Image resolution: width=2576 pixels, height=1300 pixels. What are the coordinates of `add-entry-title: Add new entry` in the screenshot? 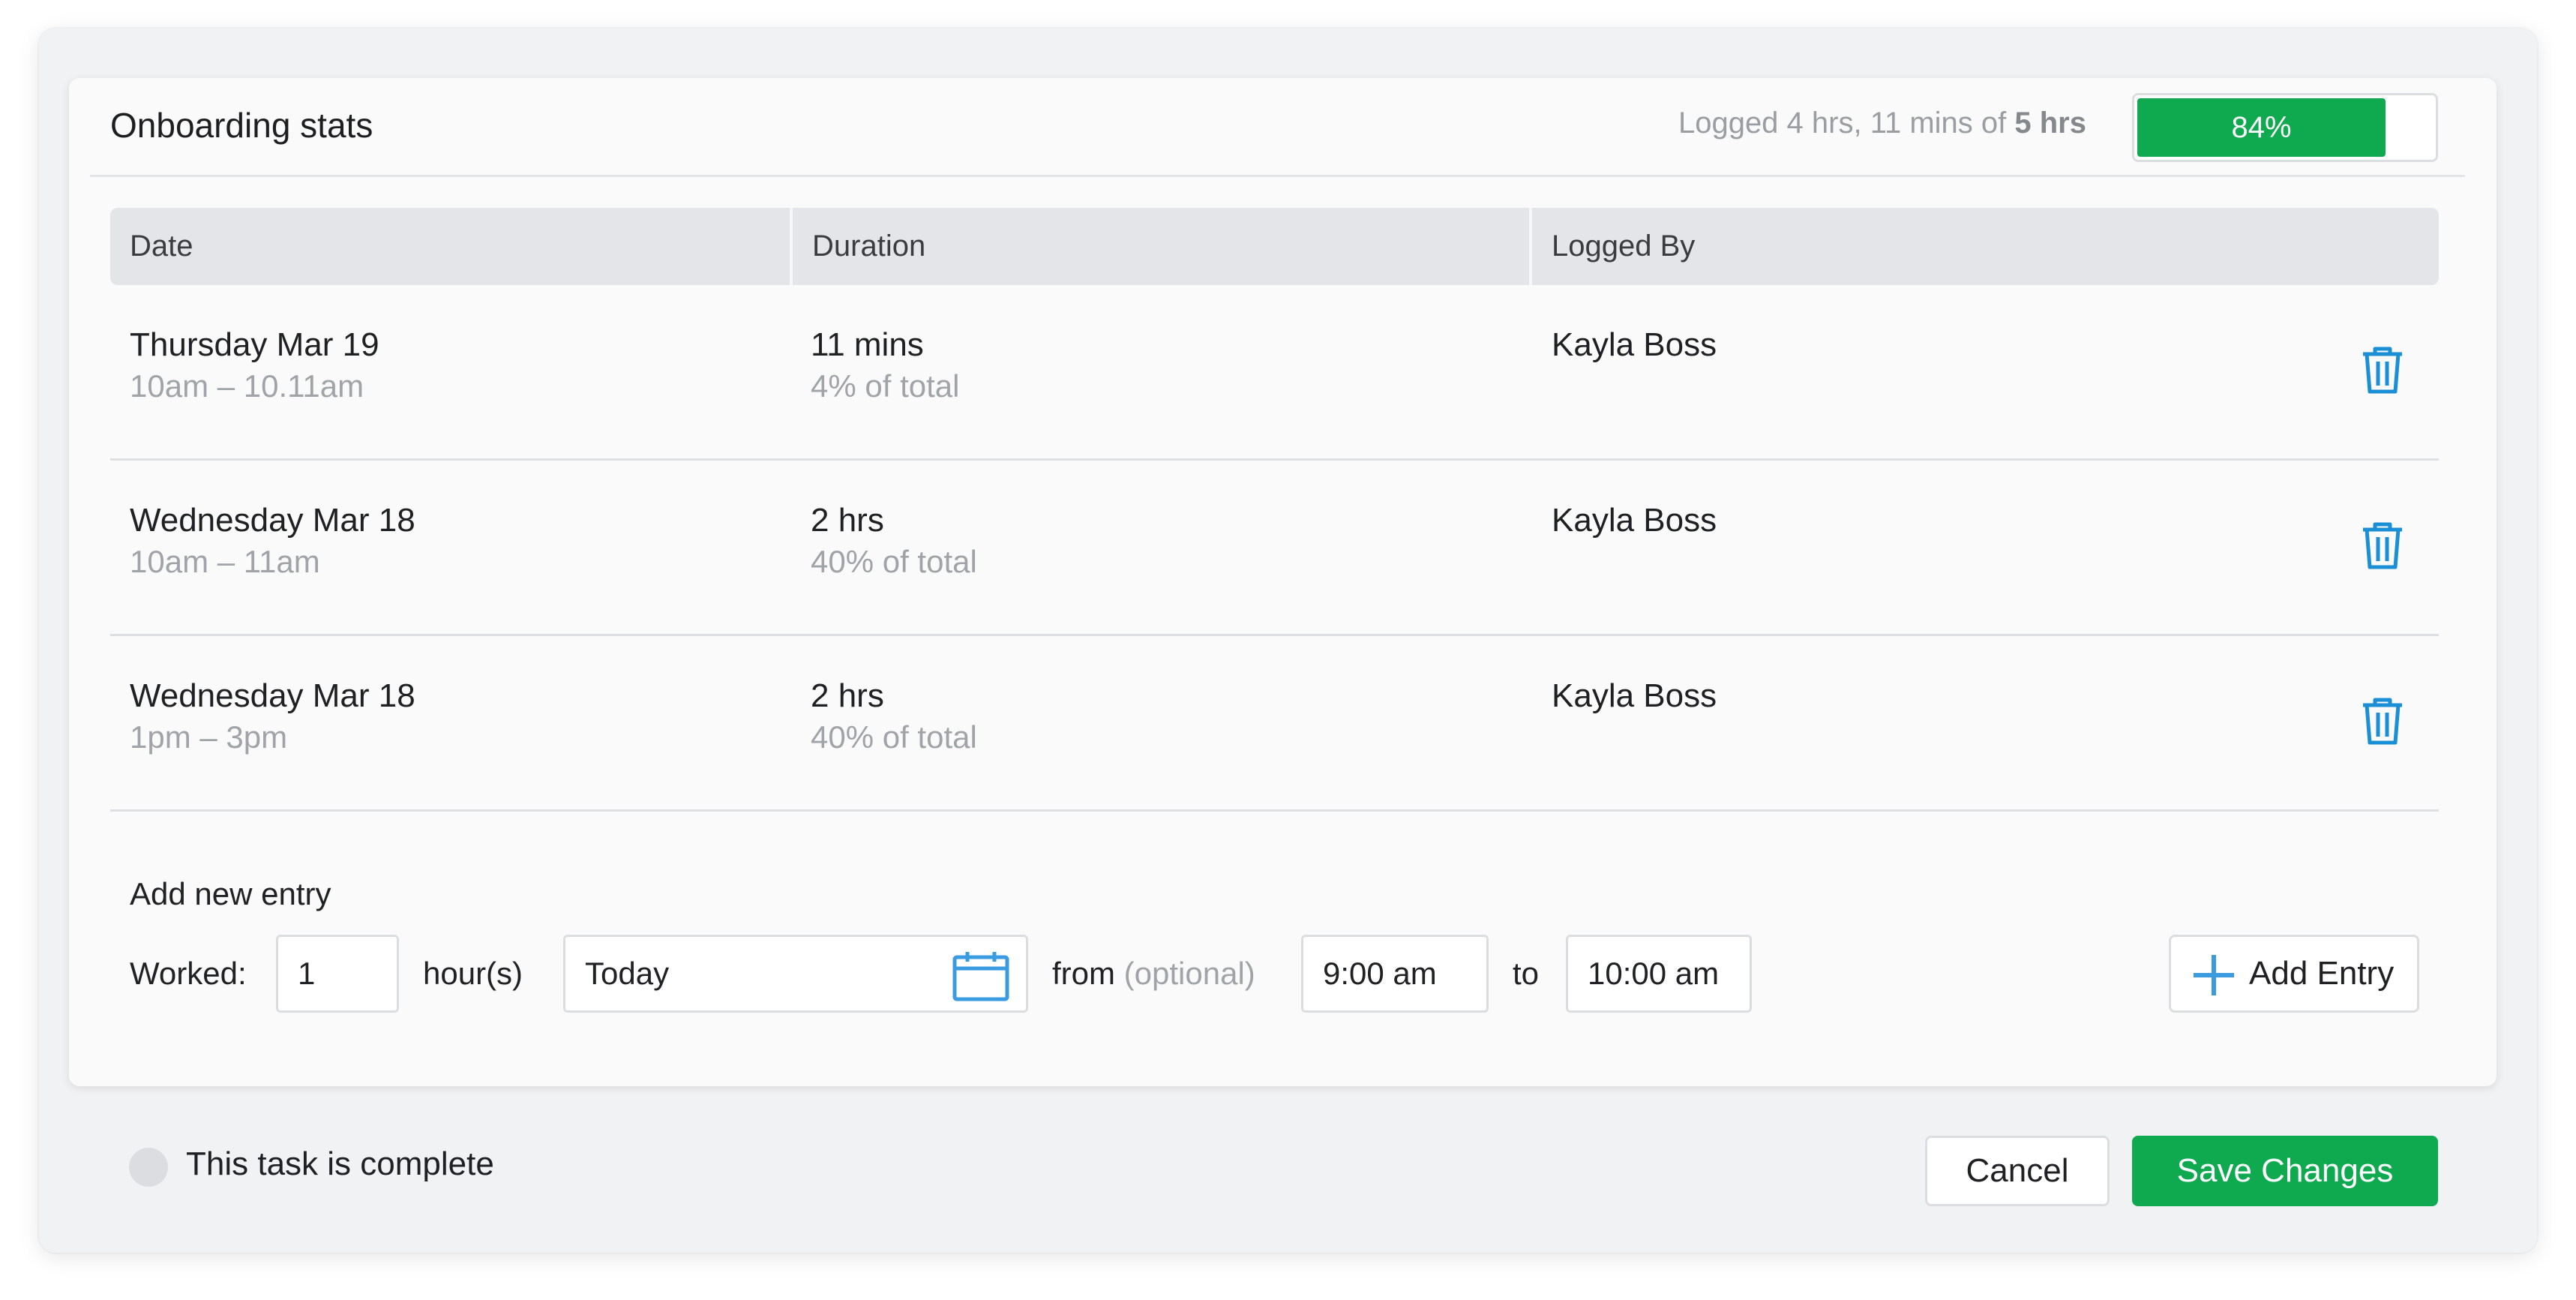 It's located at (231, 893).